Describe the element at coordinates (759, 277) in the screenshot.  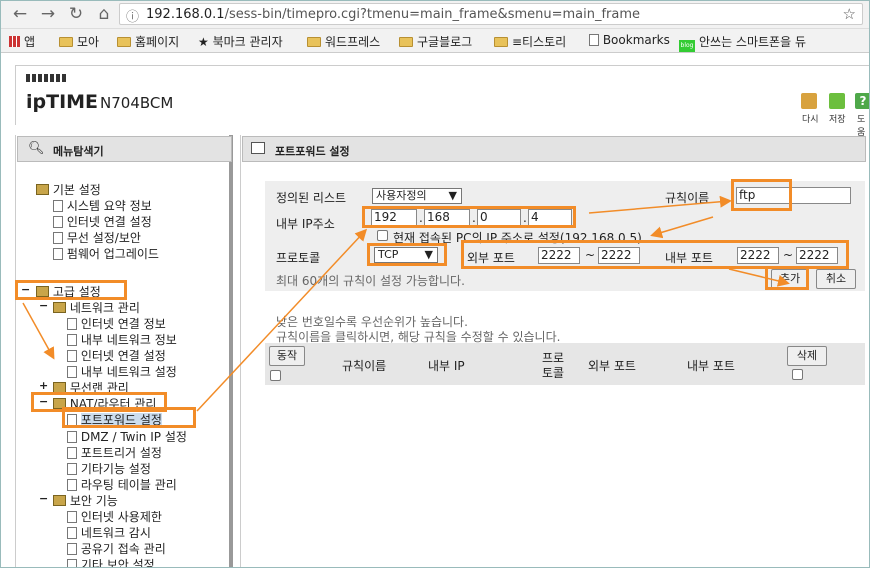
I see `arrow-to-add` at that location.